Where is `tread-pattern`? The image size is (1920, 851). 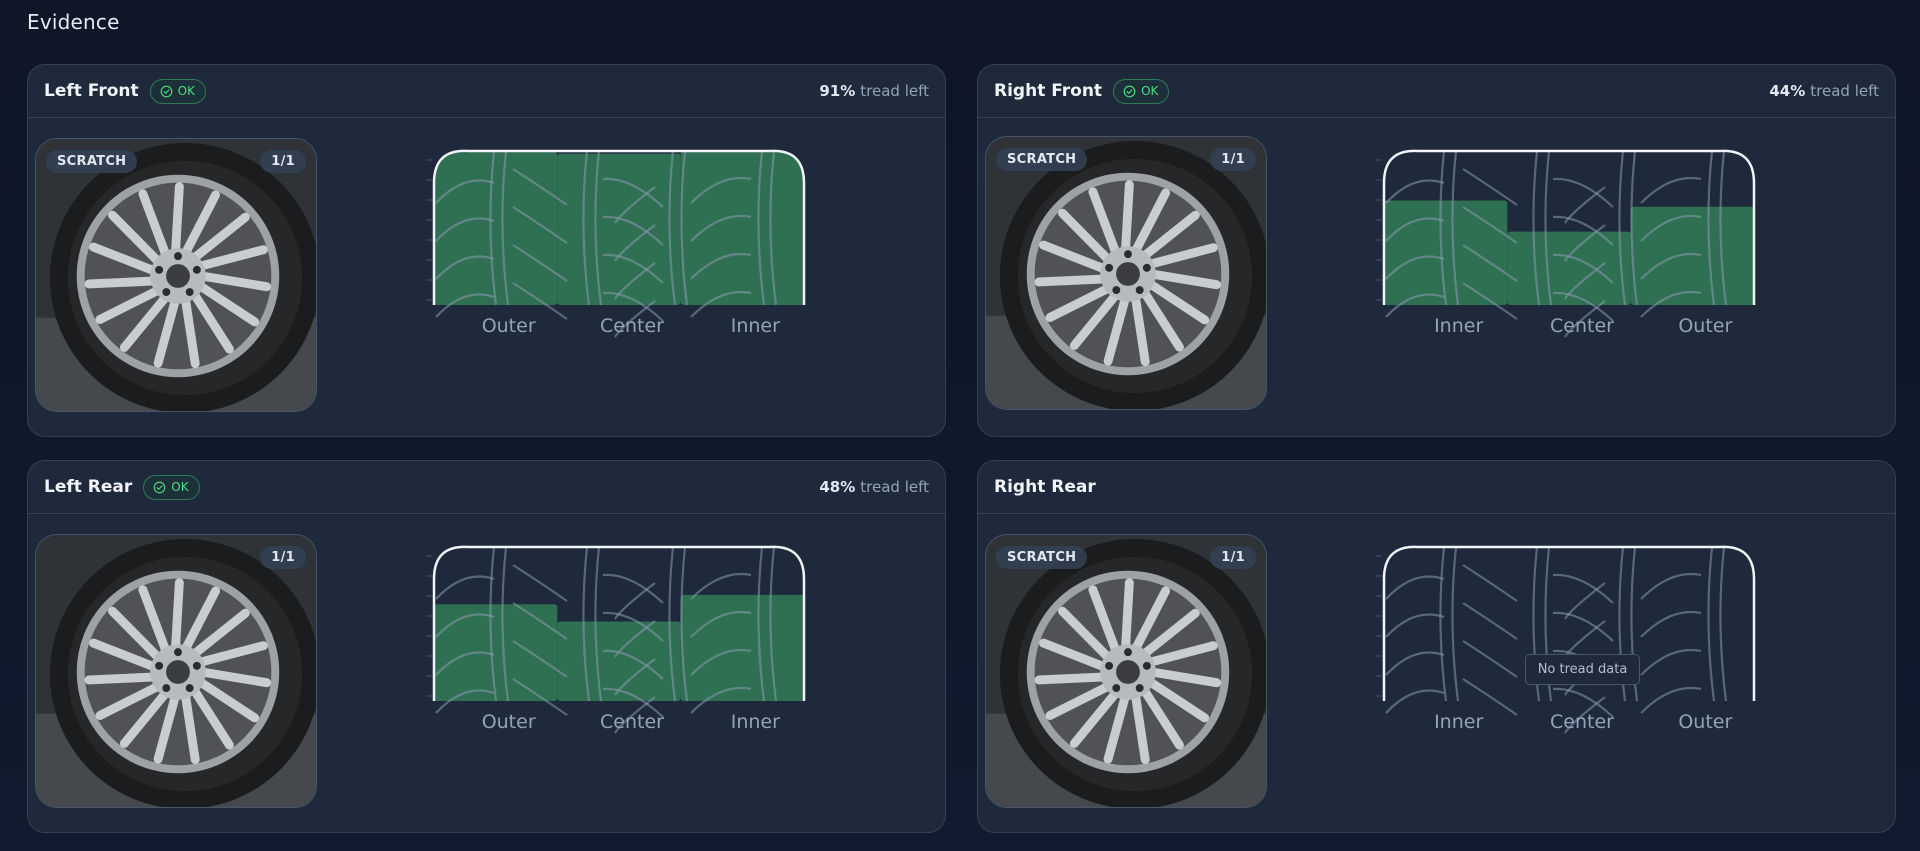 tread-pattern is located at coordinates (1556, 640).